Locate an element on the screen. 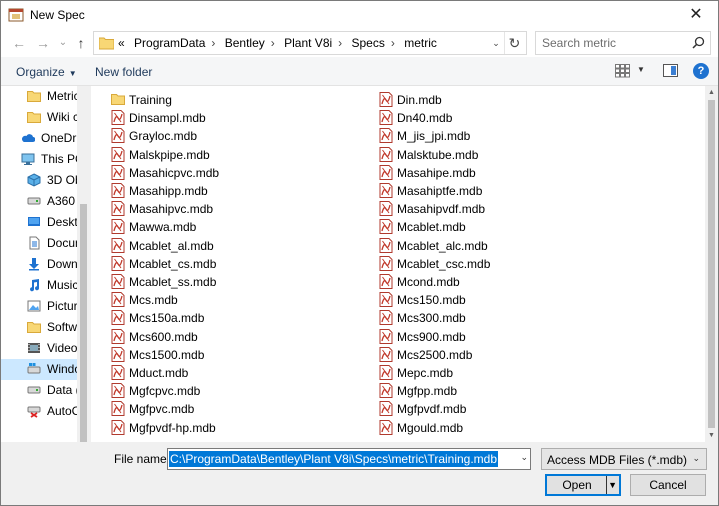 The image size is (719, 506). file-name: Masahicpvc.mdb is located at coordinates (174, 172).